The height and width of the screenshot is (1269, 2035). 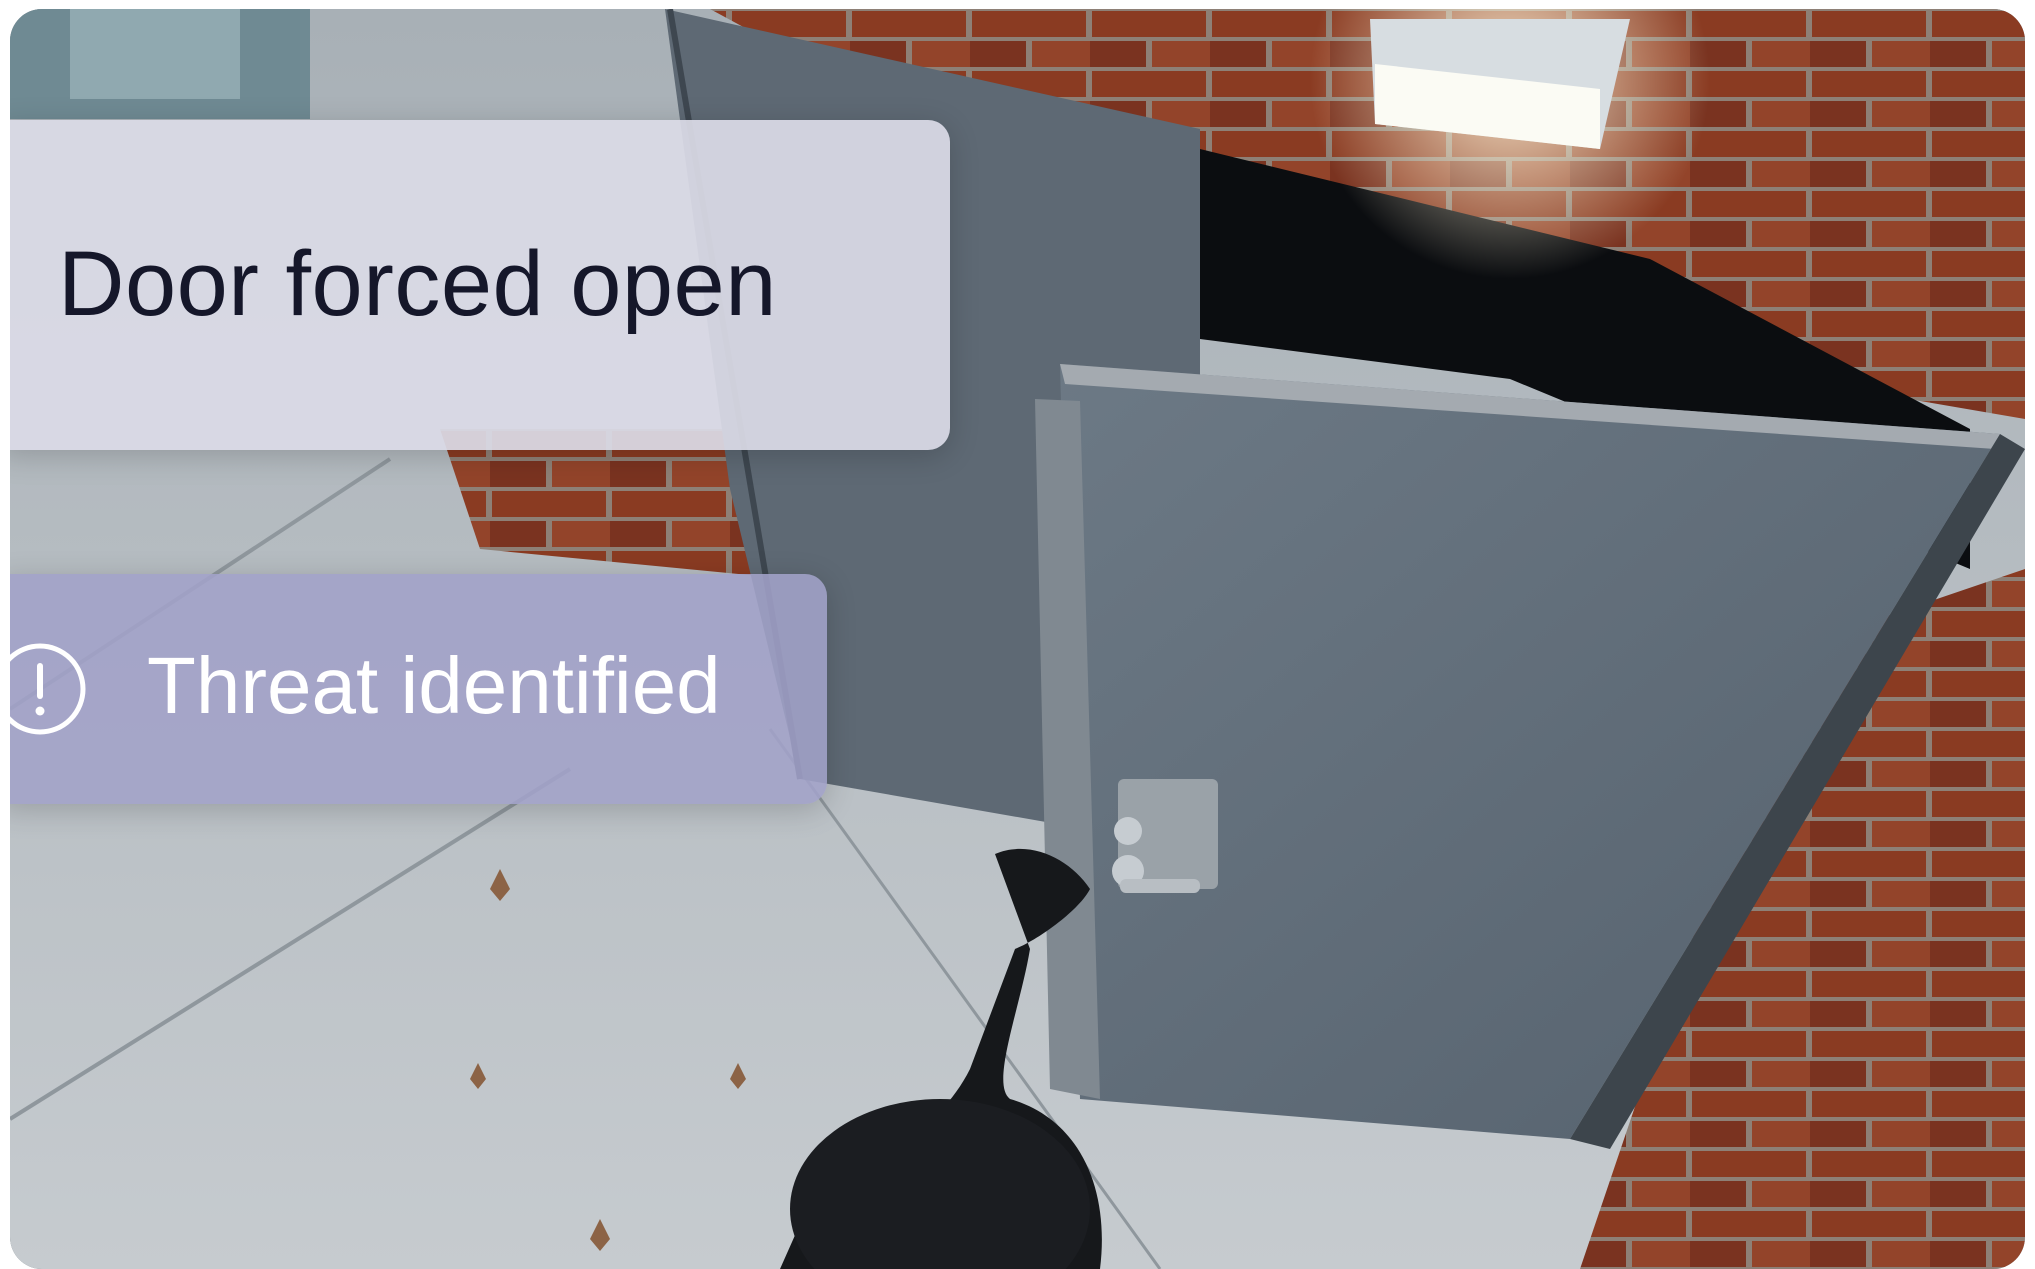 What do you see at coordinates (417, 284) in the screenshot?
I see `alert-title: Door forced open` at bounding box center [417, 284].